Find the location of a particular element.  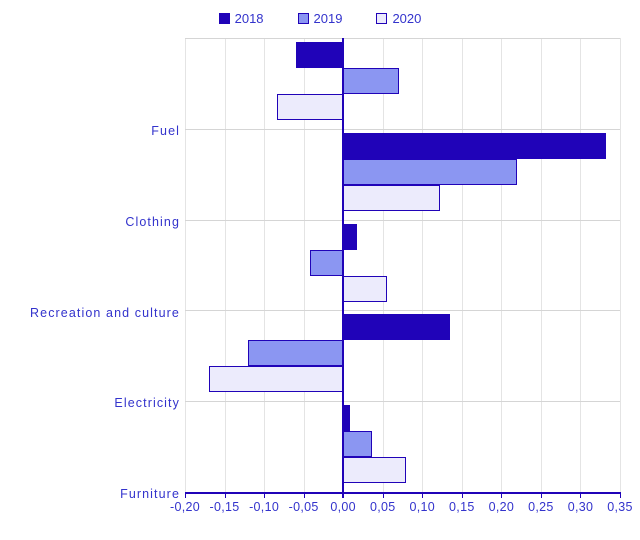

bar-2020-electricity is located at coordinates (276, 379).